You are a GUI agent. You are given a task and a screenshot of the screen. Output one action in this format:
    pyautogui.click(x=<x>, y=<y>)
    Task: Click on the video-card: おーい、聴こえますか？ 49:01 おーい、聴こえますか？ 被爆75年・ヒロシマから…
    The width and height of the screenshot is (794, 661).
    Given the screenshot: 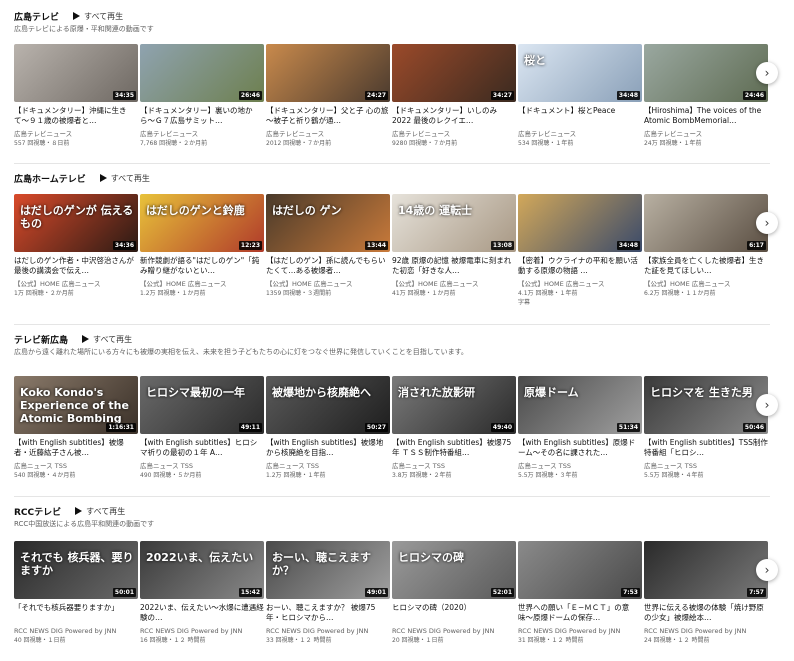 What is the action you would take?
    pyautogui.click(x=328, y=593)
    